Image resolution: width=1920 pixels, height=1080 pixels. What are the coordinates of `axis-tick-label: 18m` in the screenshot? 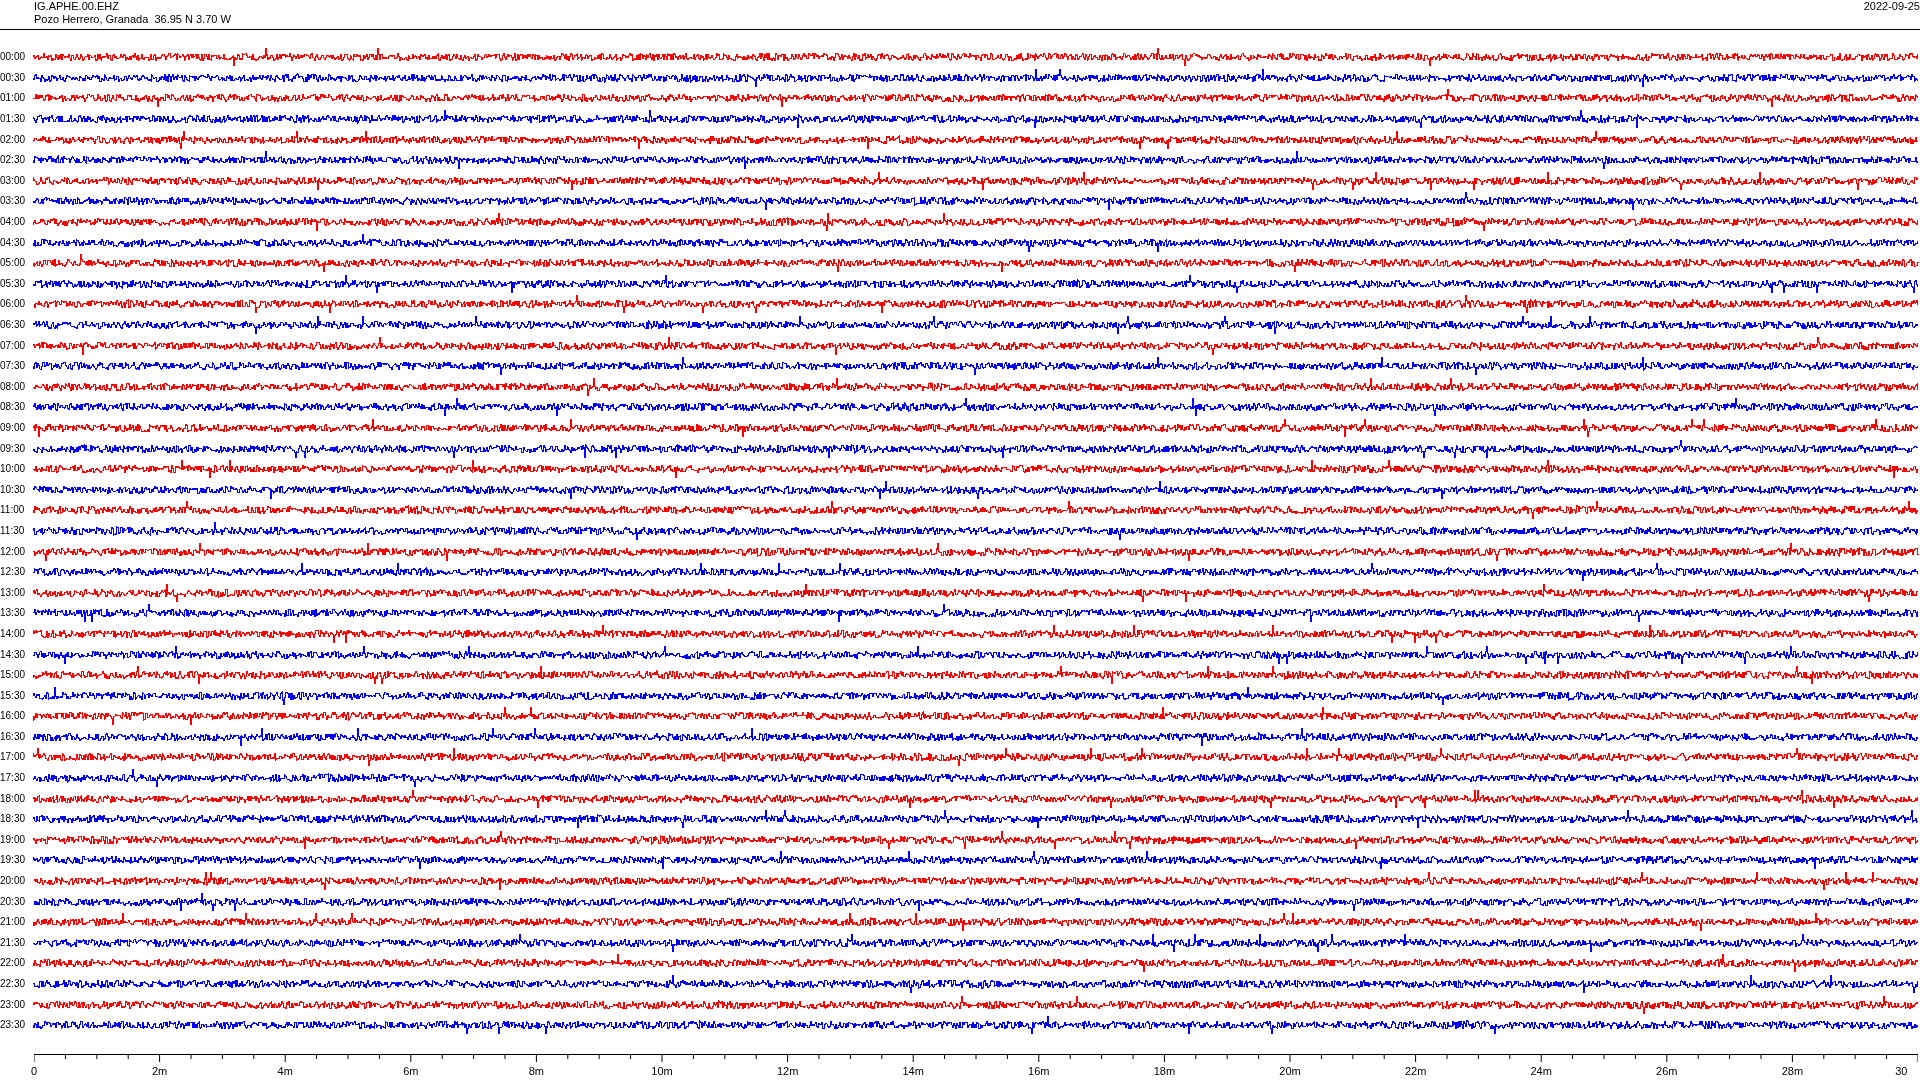 It's located at (1164, 1071).